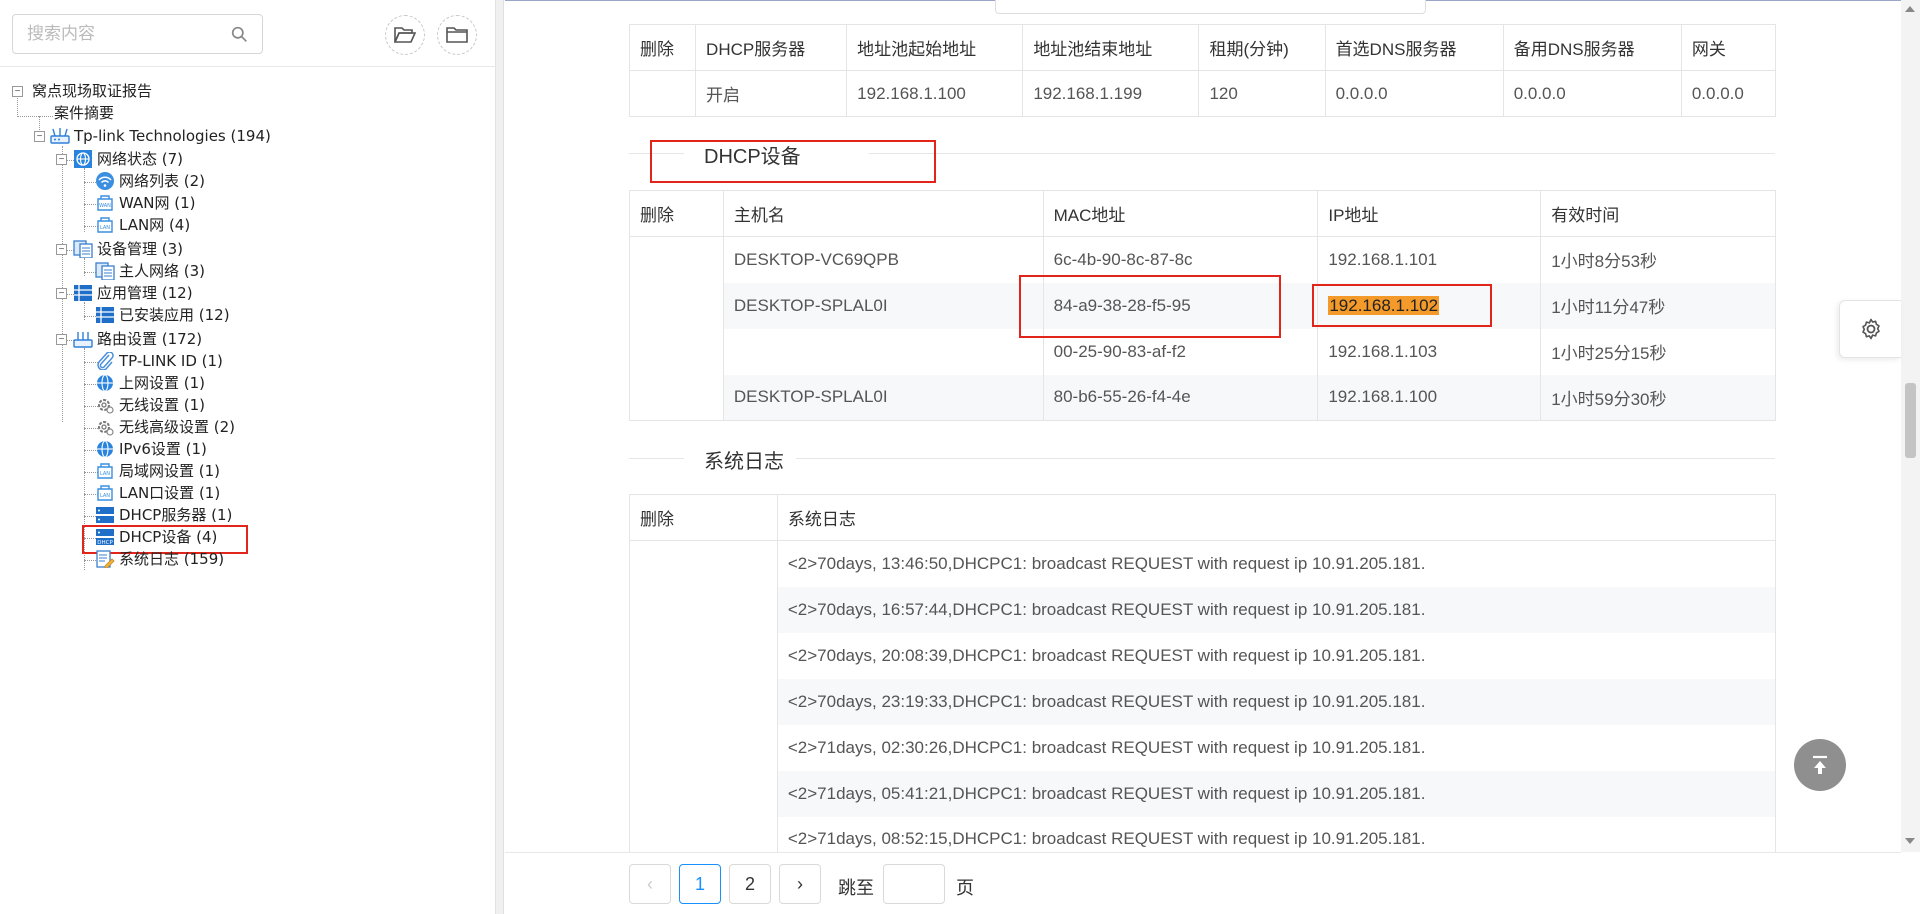  What do you see at coordinates (83, 293) in the screenshot?
I see `list-icon` at bounding box center [83, 293].